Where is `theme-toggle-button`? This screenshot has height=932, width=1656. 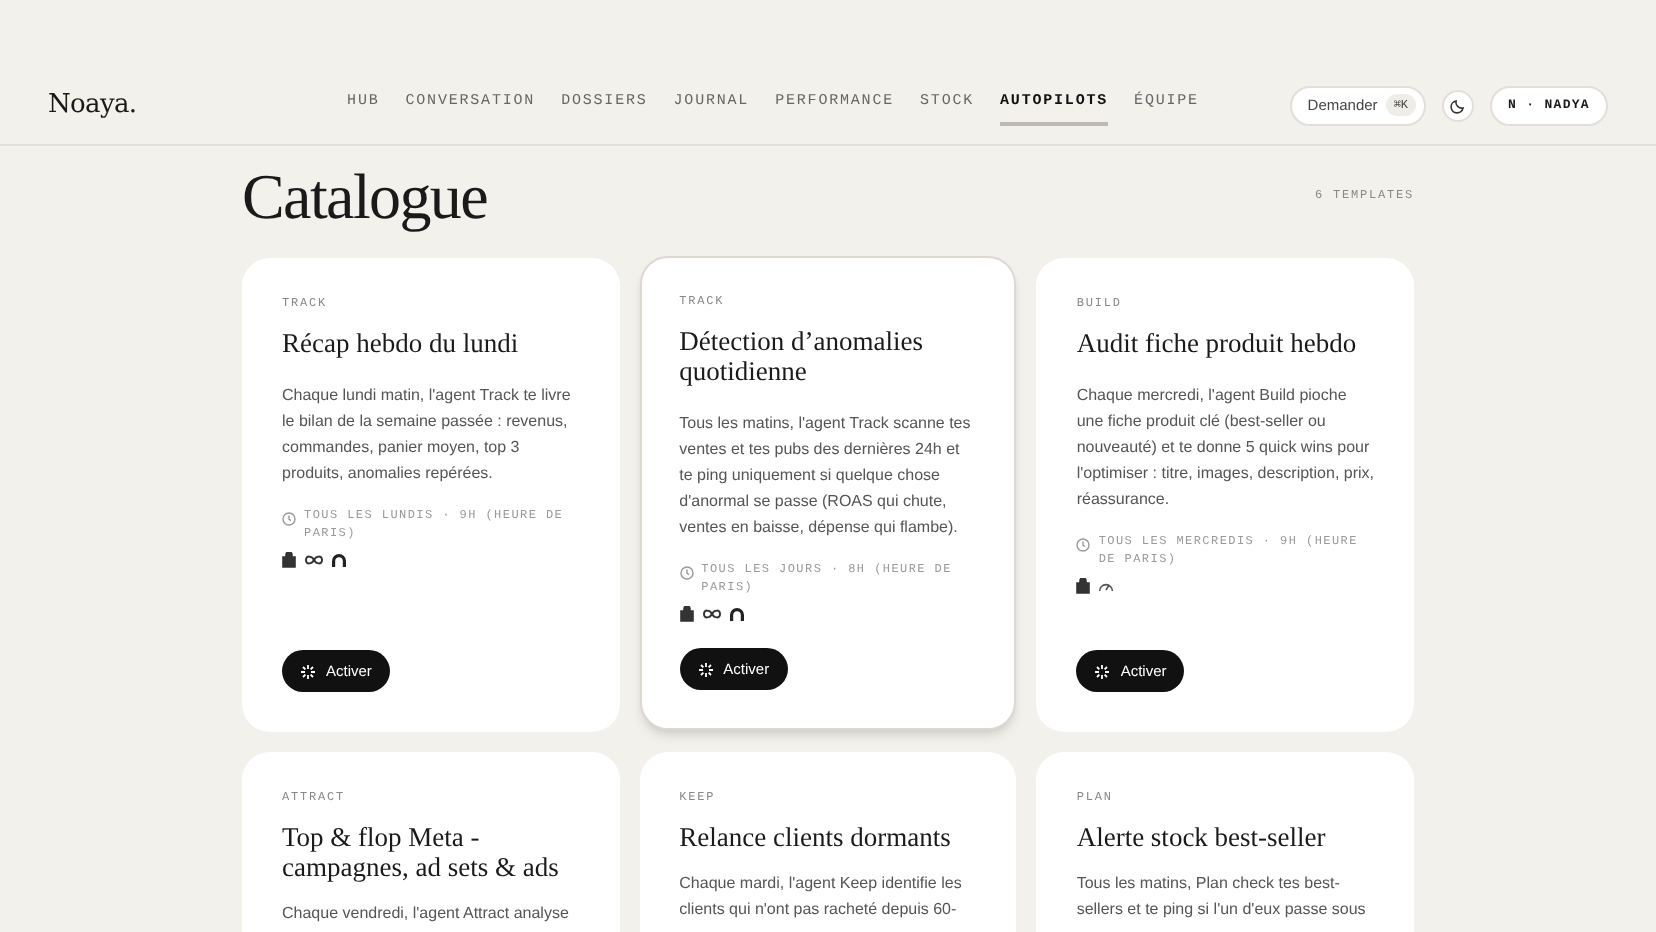
theme-toggle-button is located at coordinates (1458, 105).